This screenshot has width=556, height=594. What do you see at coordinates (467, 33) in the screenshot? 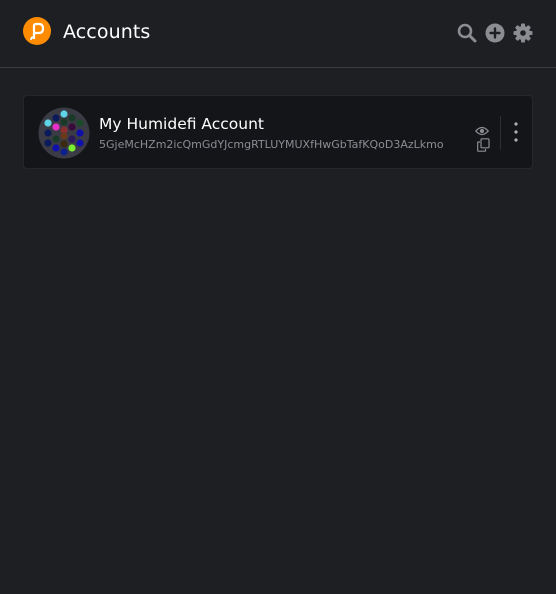
I see `search-icon` at bounding box center [467, 33].